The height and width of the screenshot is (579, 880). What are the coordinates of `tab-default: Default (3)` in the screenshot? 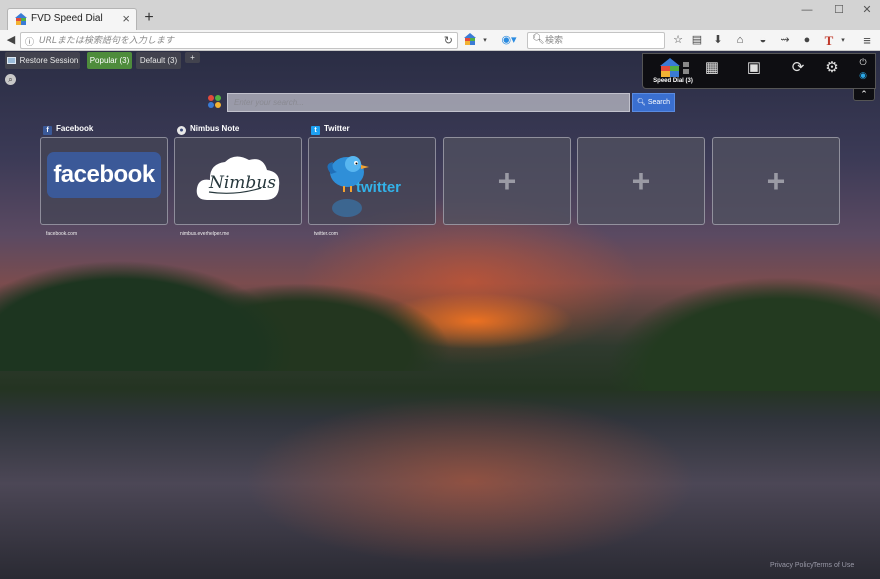 It's located at (158, 60).